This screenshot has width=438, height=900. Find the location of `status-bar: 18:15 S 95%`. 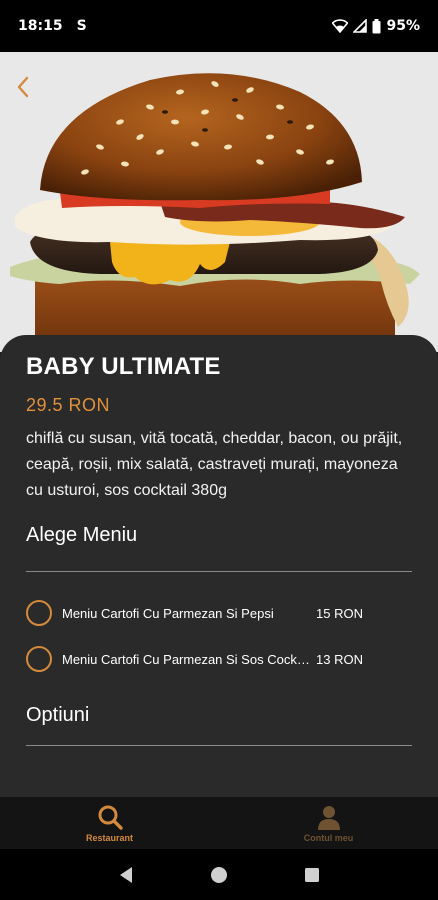

status-bar: 18:15 S 95% is located at coordinates (219, 26).